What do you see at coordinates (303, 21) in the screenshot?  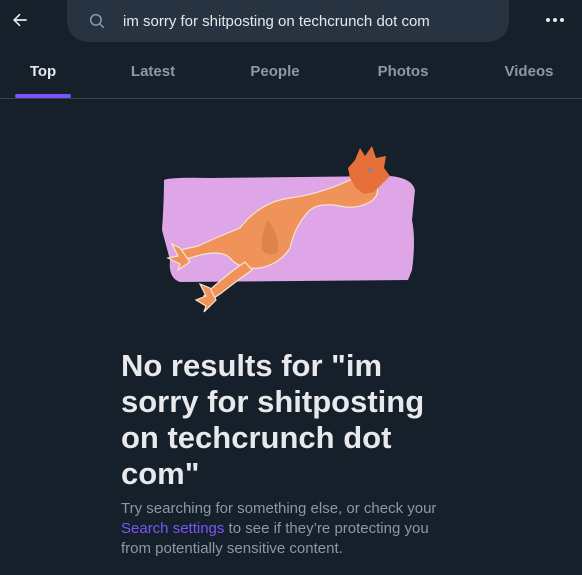 I see `search-input` at bounding box center [303, 21].